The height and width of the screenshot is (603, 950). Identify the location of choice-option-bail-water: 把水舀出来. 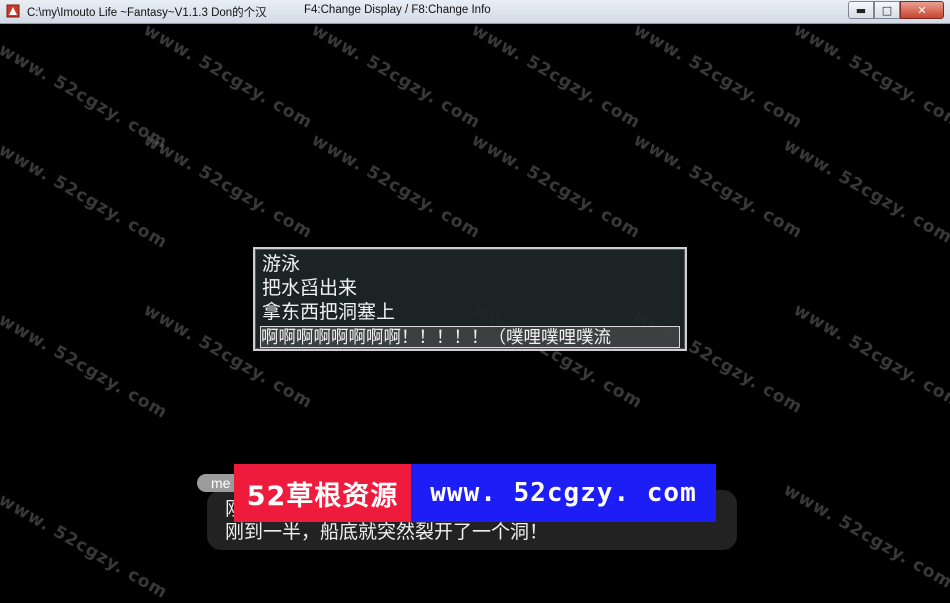
(309, 288).